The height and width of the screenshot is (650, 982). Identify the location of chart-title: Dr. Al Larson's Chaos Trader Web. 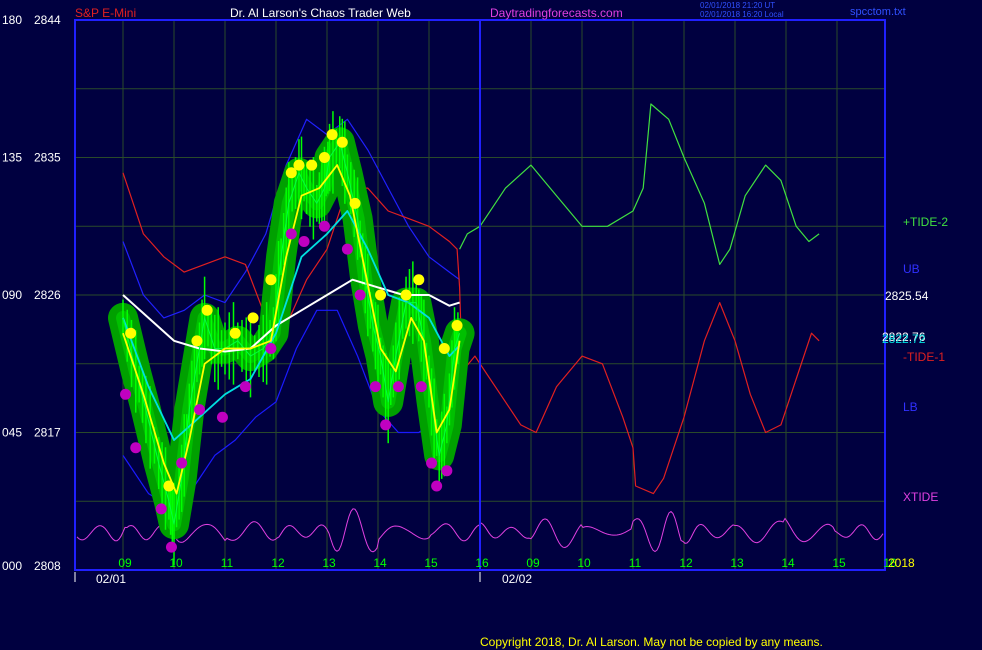
(320, 13).